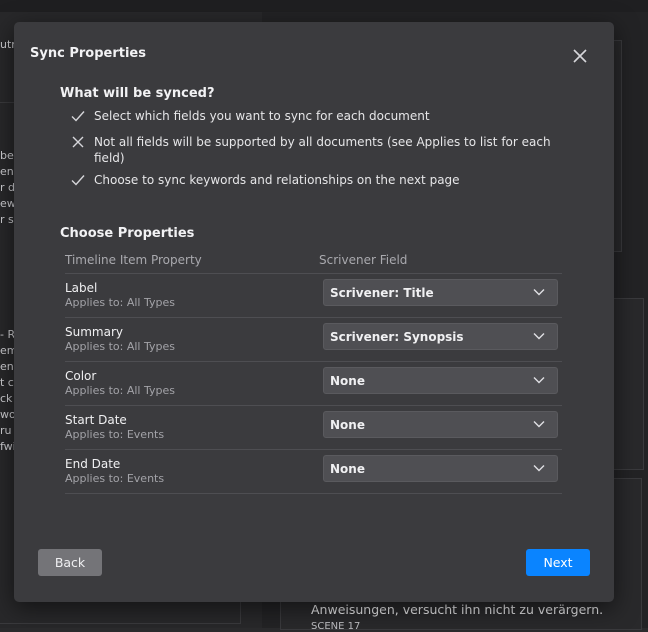 This screenshot has height=632, width=648. Describe the element at coordinates (336, 626) in the screenshot. I see `background-text: SCENE 17` at that location.